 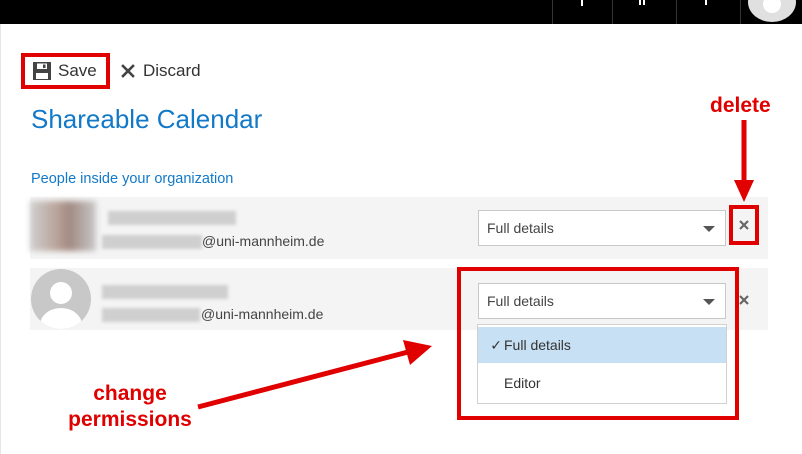 What do you see at coordinates (744, 191) in the screenshot?
I see `delete-arrowhead` at bounding box center [744, 191].